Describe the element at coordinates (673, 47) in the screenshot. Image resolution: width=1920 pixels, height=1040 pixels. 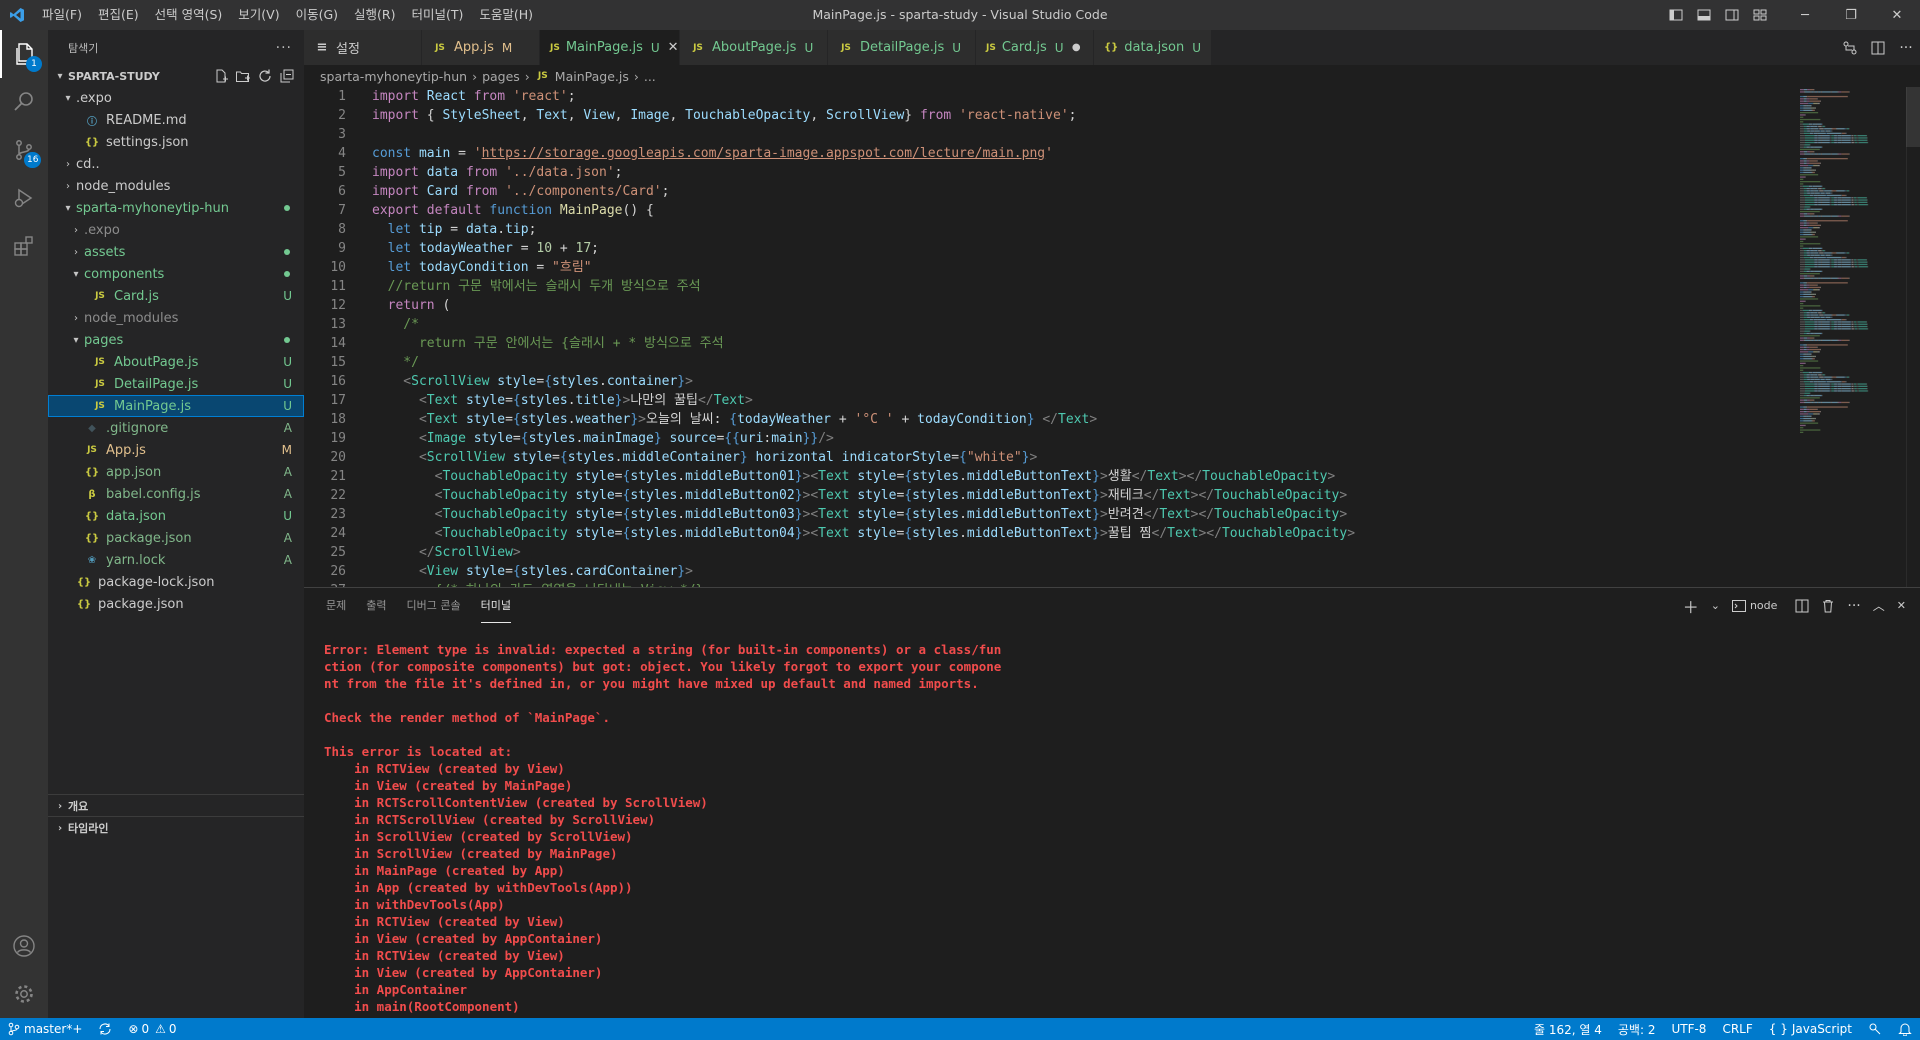
I see `close-tab-icon: ✕` at that location.